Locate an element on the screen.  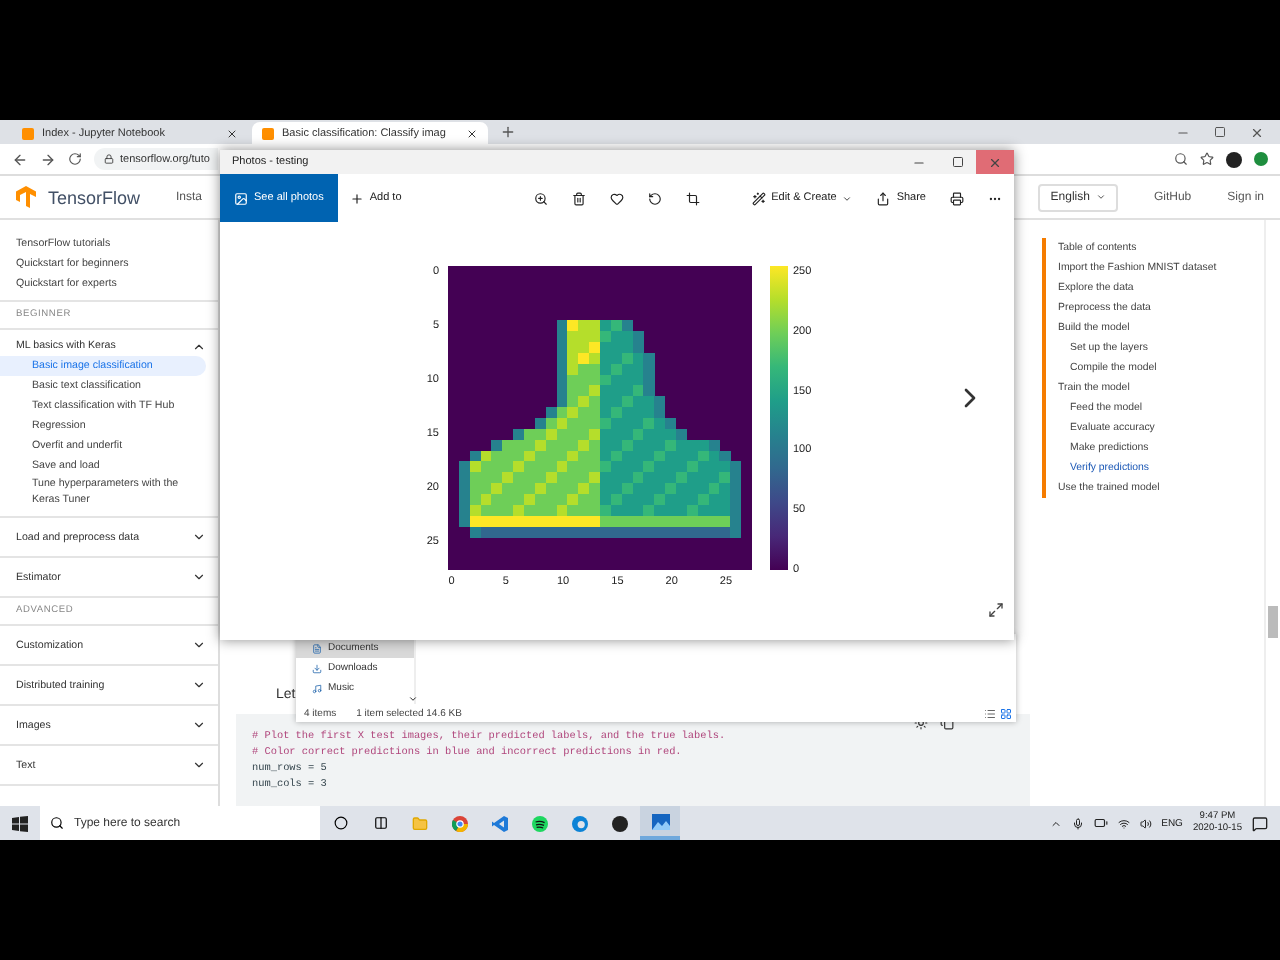
document-icon is located at coordinates (317, 648).